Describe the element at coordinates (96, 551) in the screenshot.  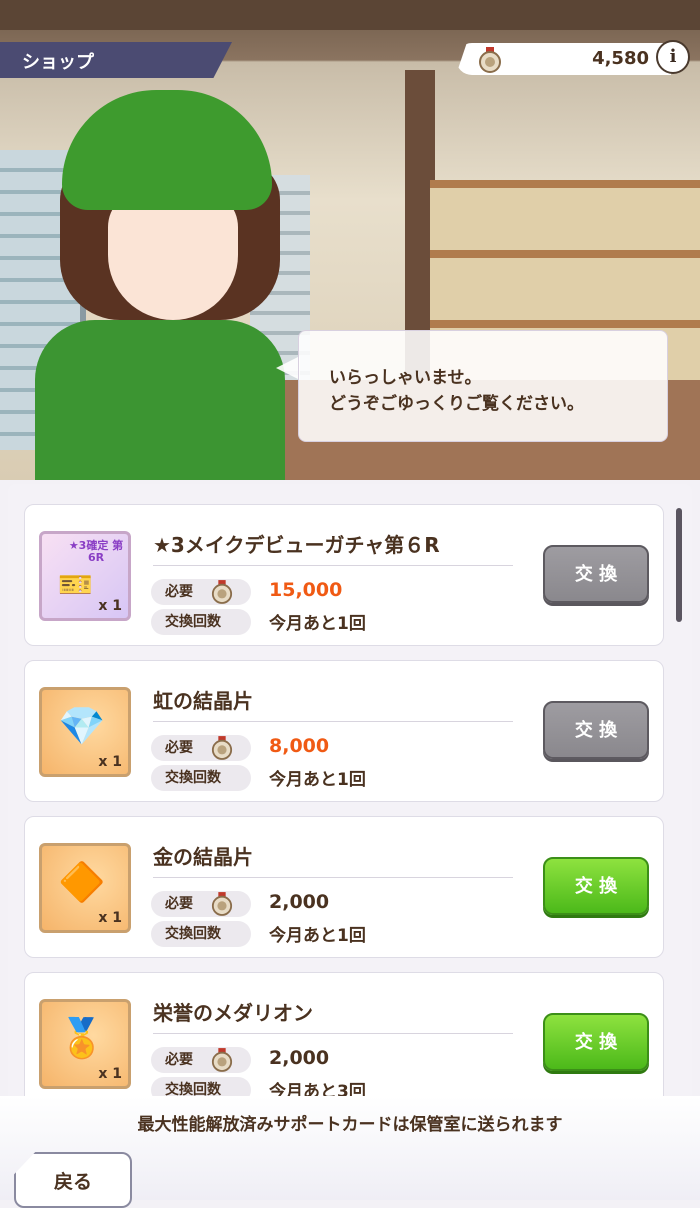
I see `ticket-tag-label: ★3確定 第6R` at that location.